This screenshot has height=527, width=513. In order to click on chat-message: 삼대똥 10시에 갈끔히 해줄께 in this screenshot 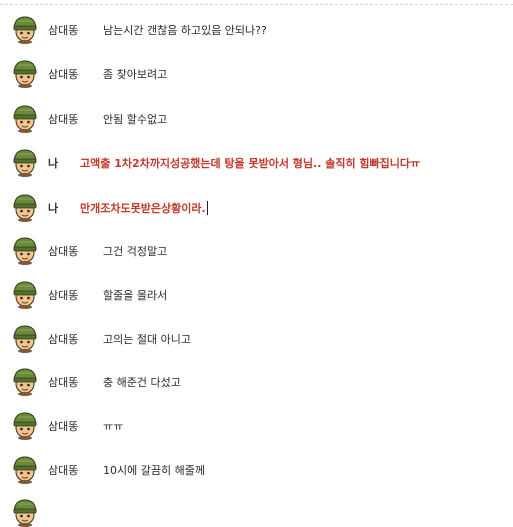, I will do `click(256, 469)`.